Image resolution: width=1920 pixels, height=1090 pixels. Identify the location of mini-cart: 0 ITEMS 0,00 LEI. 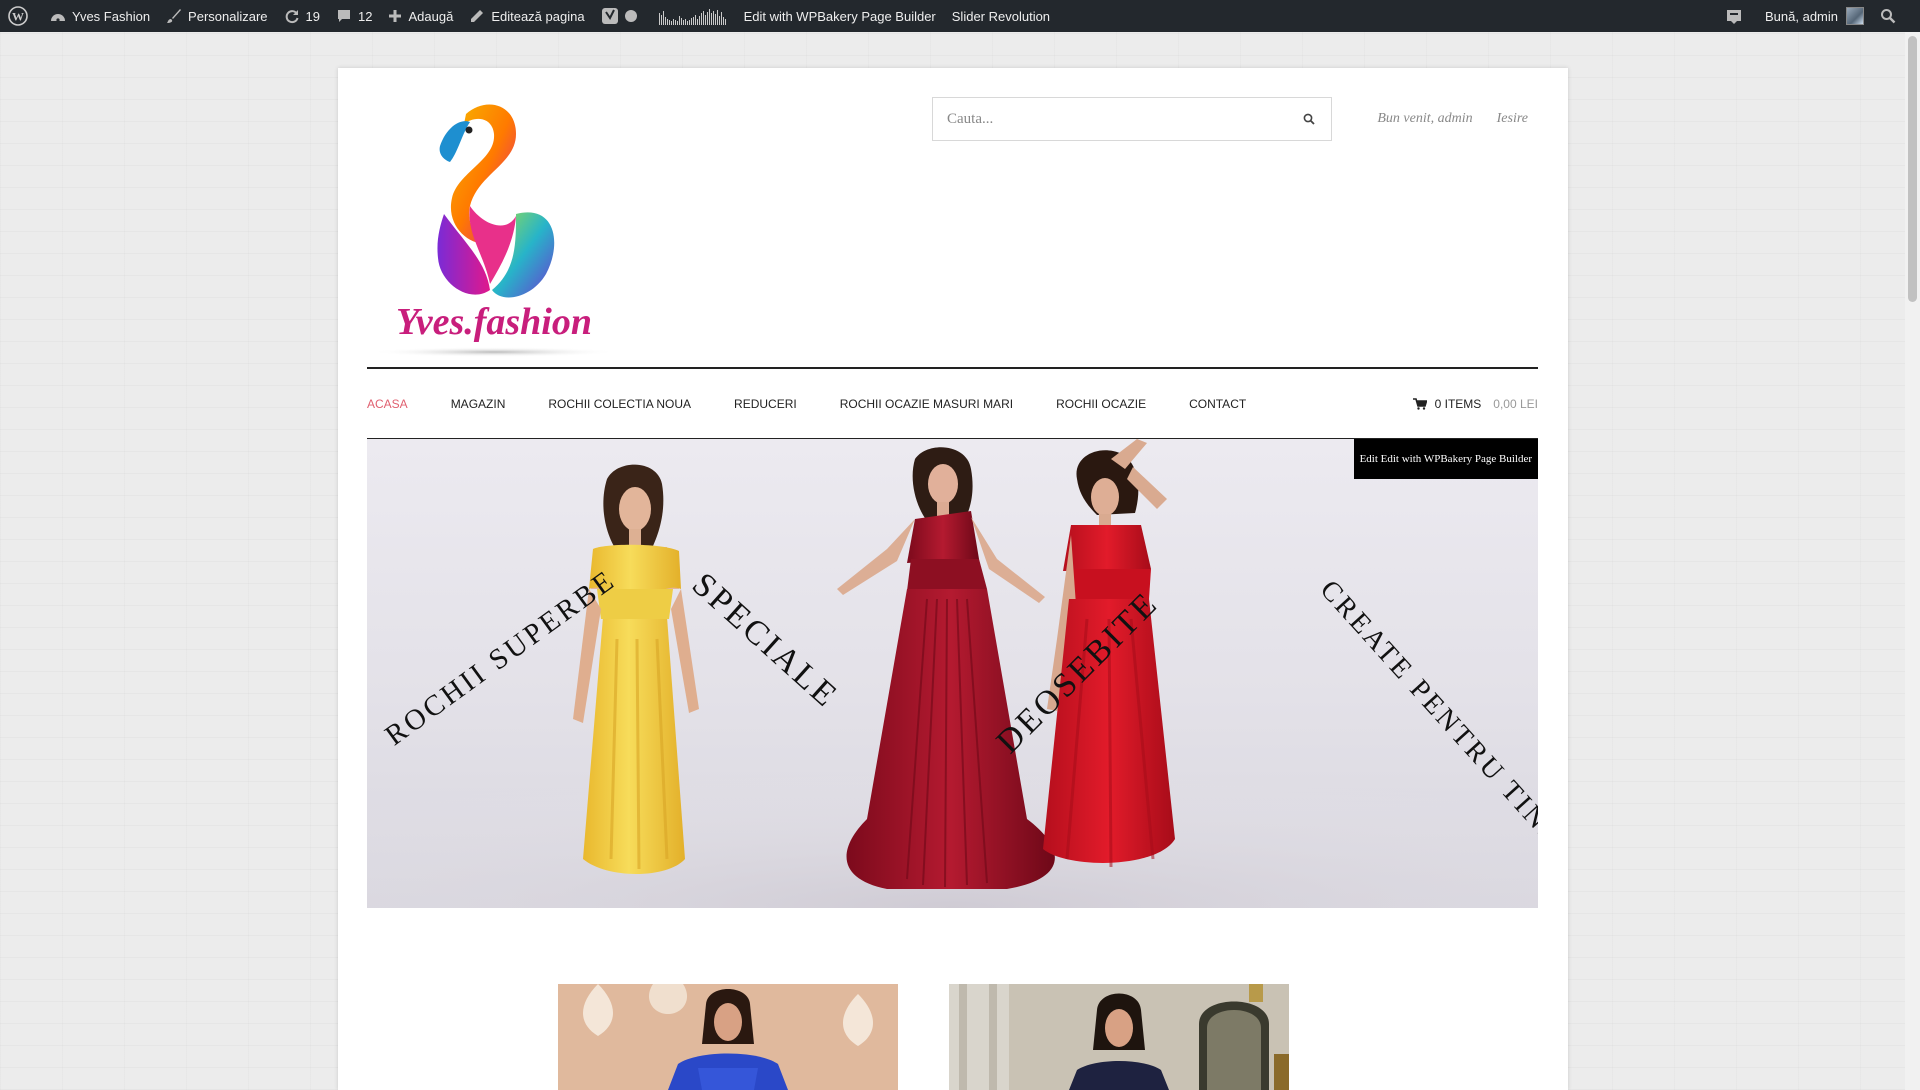
(1475, 403).